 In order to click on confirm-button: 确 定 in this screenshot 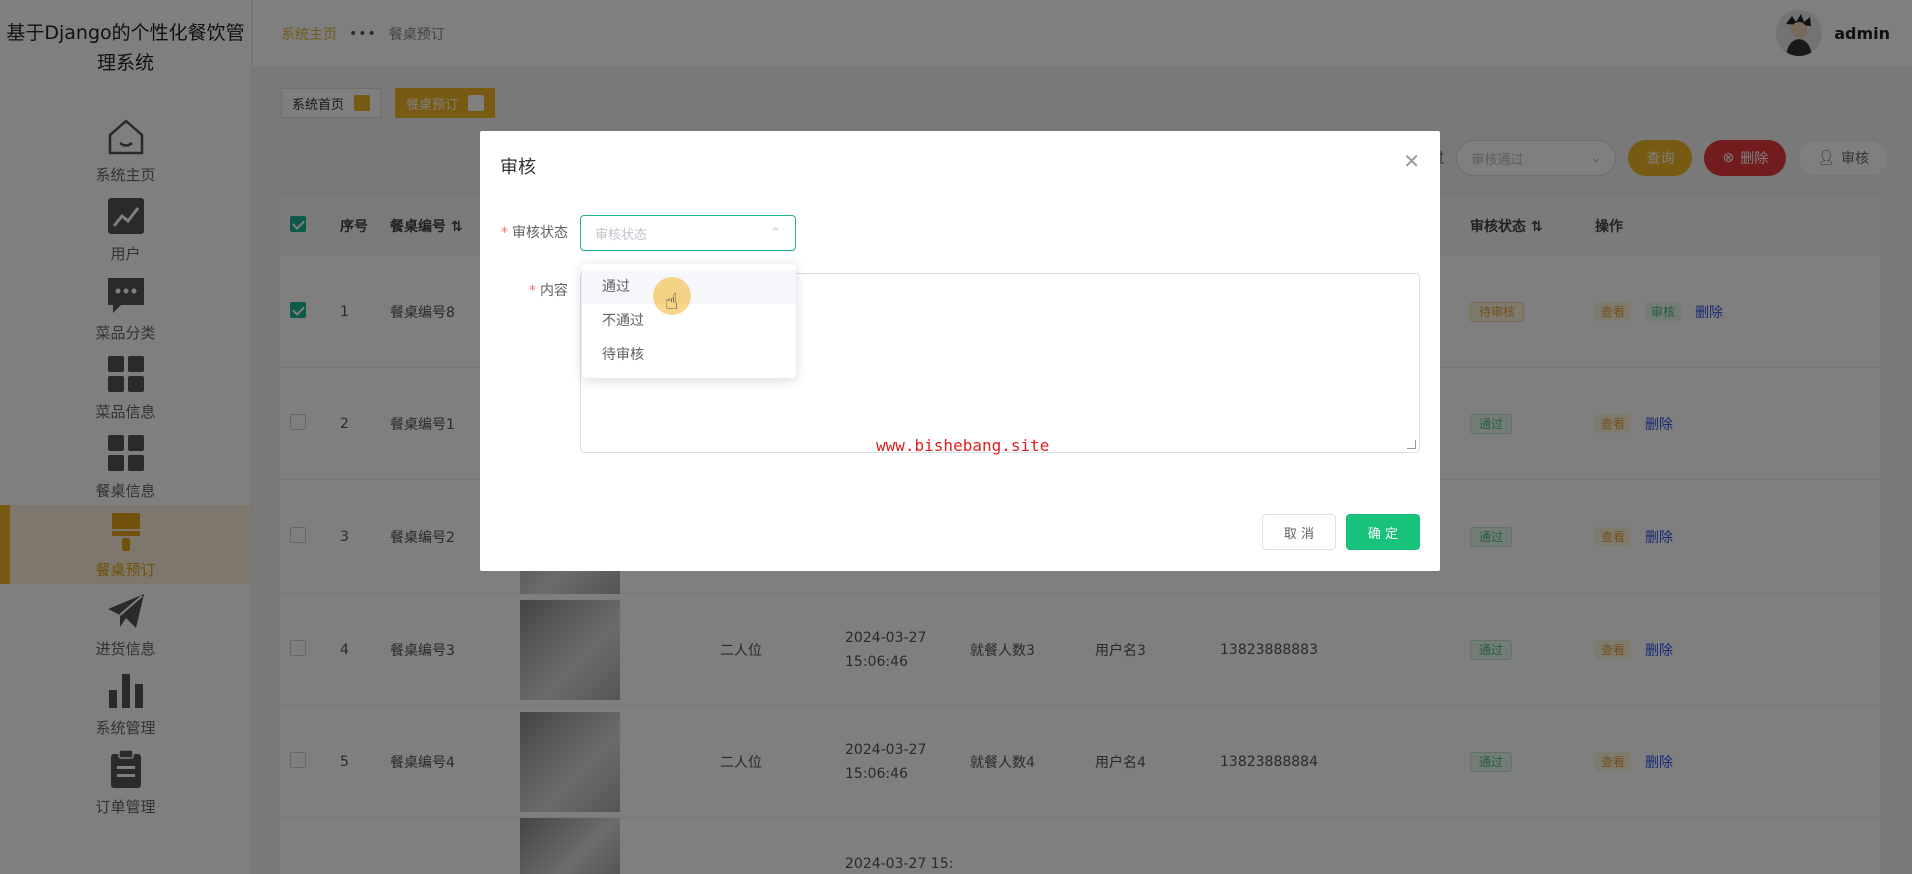, I will do `click(1383, 532)`.